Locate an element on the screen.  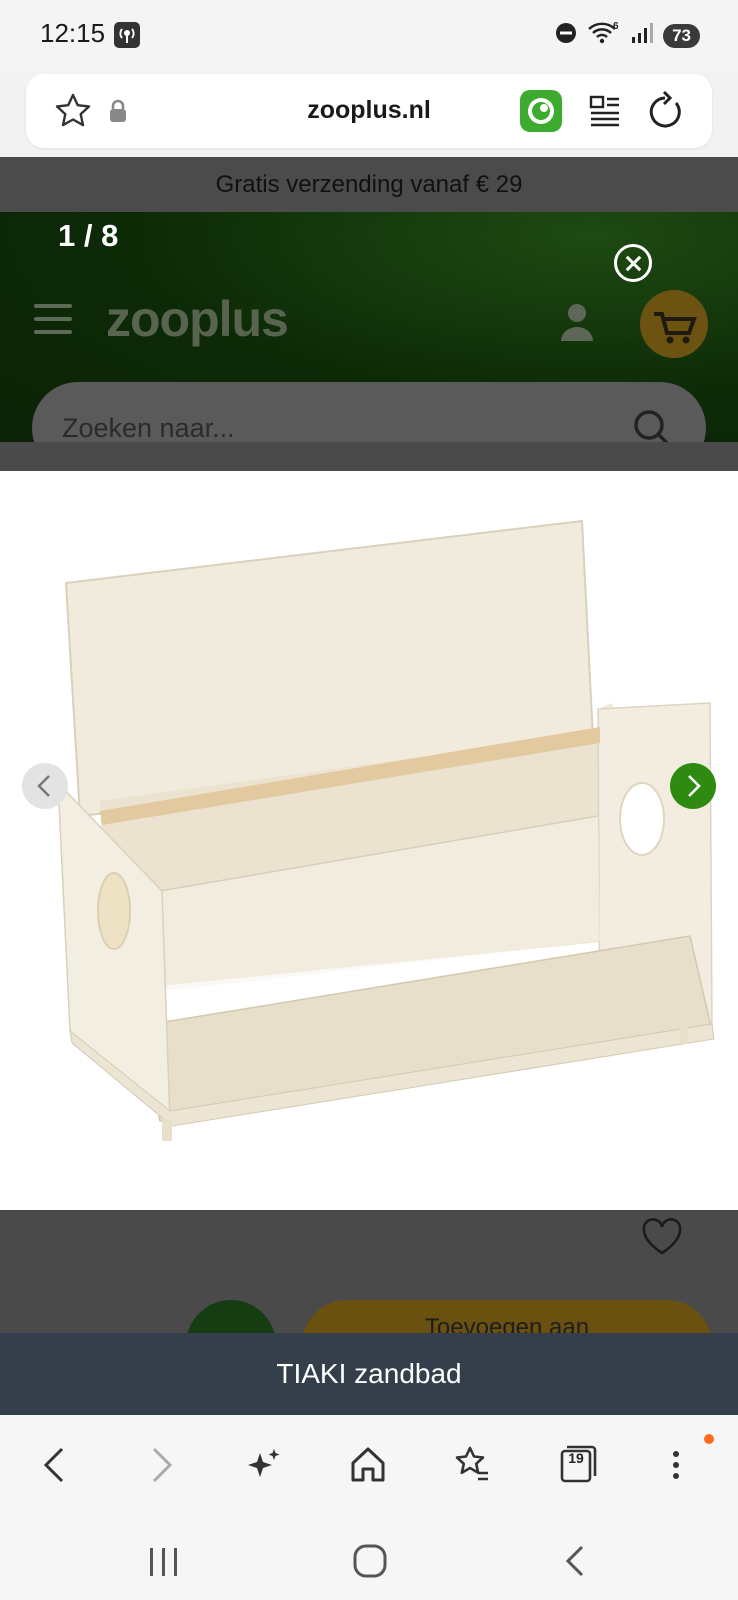
recent-apps-icon is located at coordinates (164, 1564).